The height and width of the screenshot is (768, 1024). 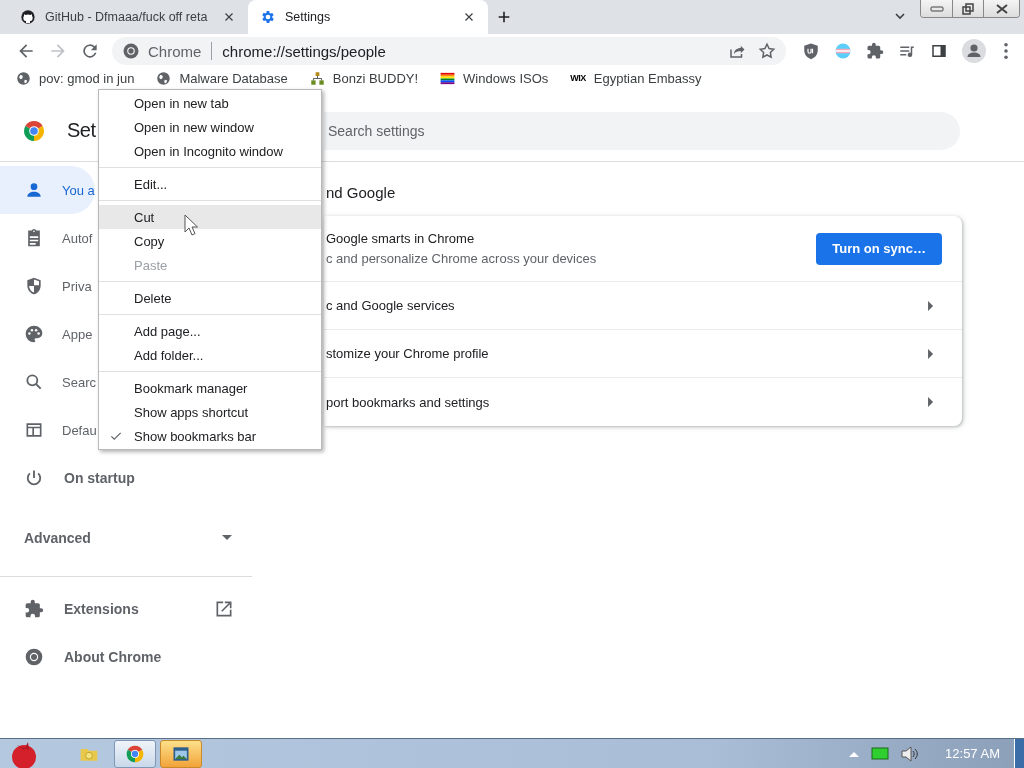 I want to click on side-panel-icon, so click(x=939, y=51).